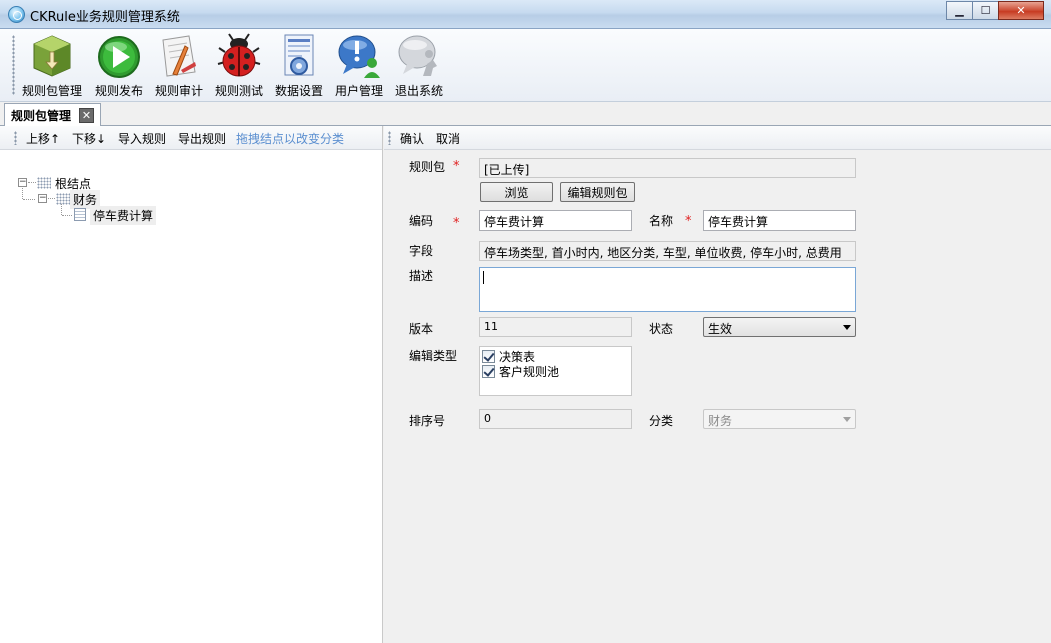  I want to click on window-controls: ▁ ☐ ✕, so click(995, 10).